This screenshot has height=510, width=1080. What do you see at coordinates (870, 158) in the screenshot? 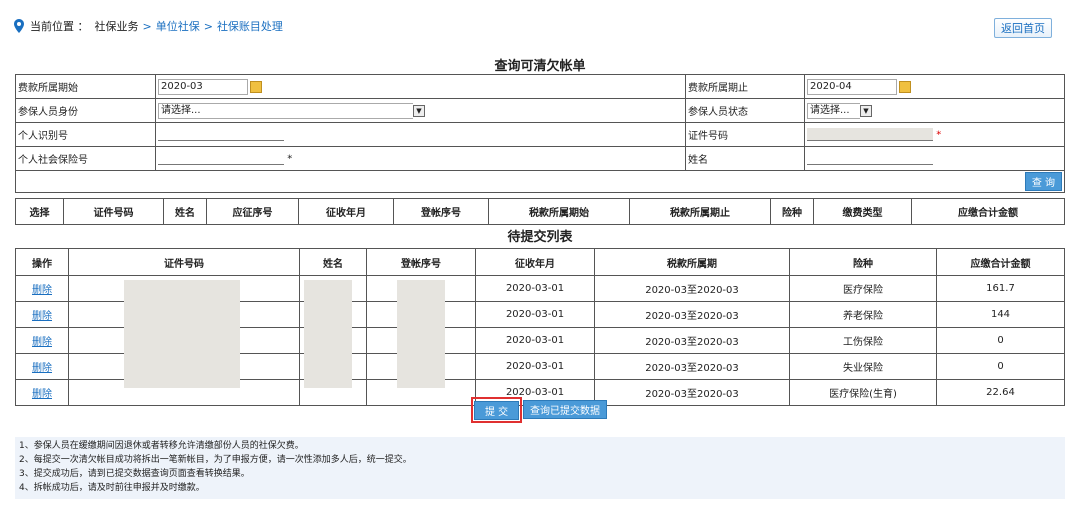
I see `name-input` at bounding box center [870, 158].